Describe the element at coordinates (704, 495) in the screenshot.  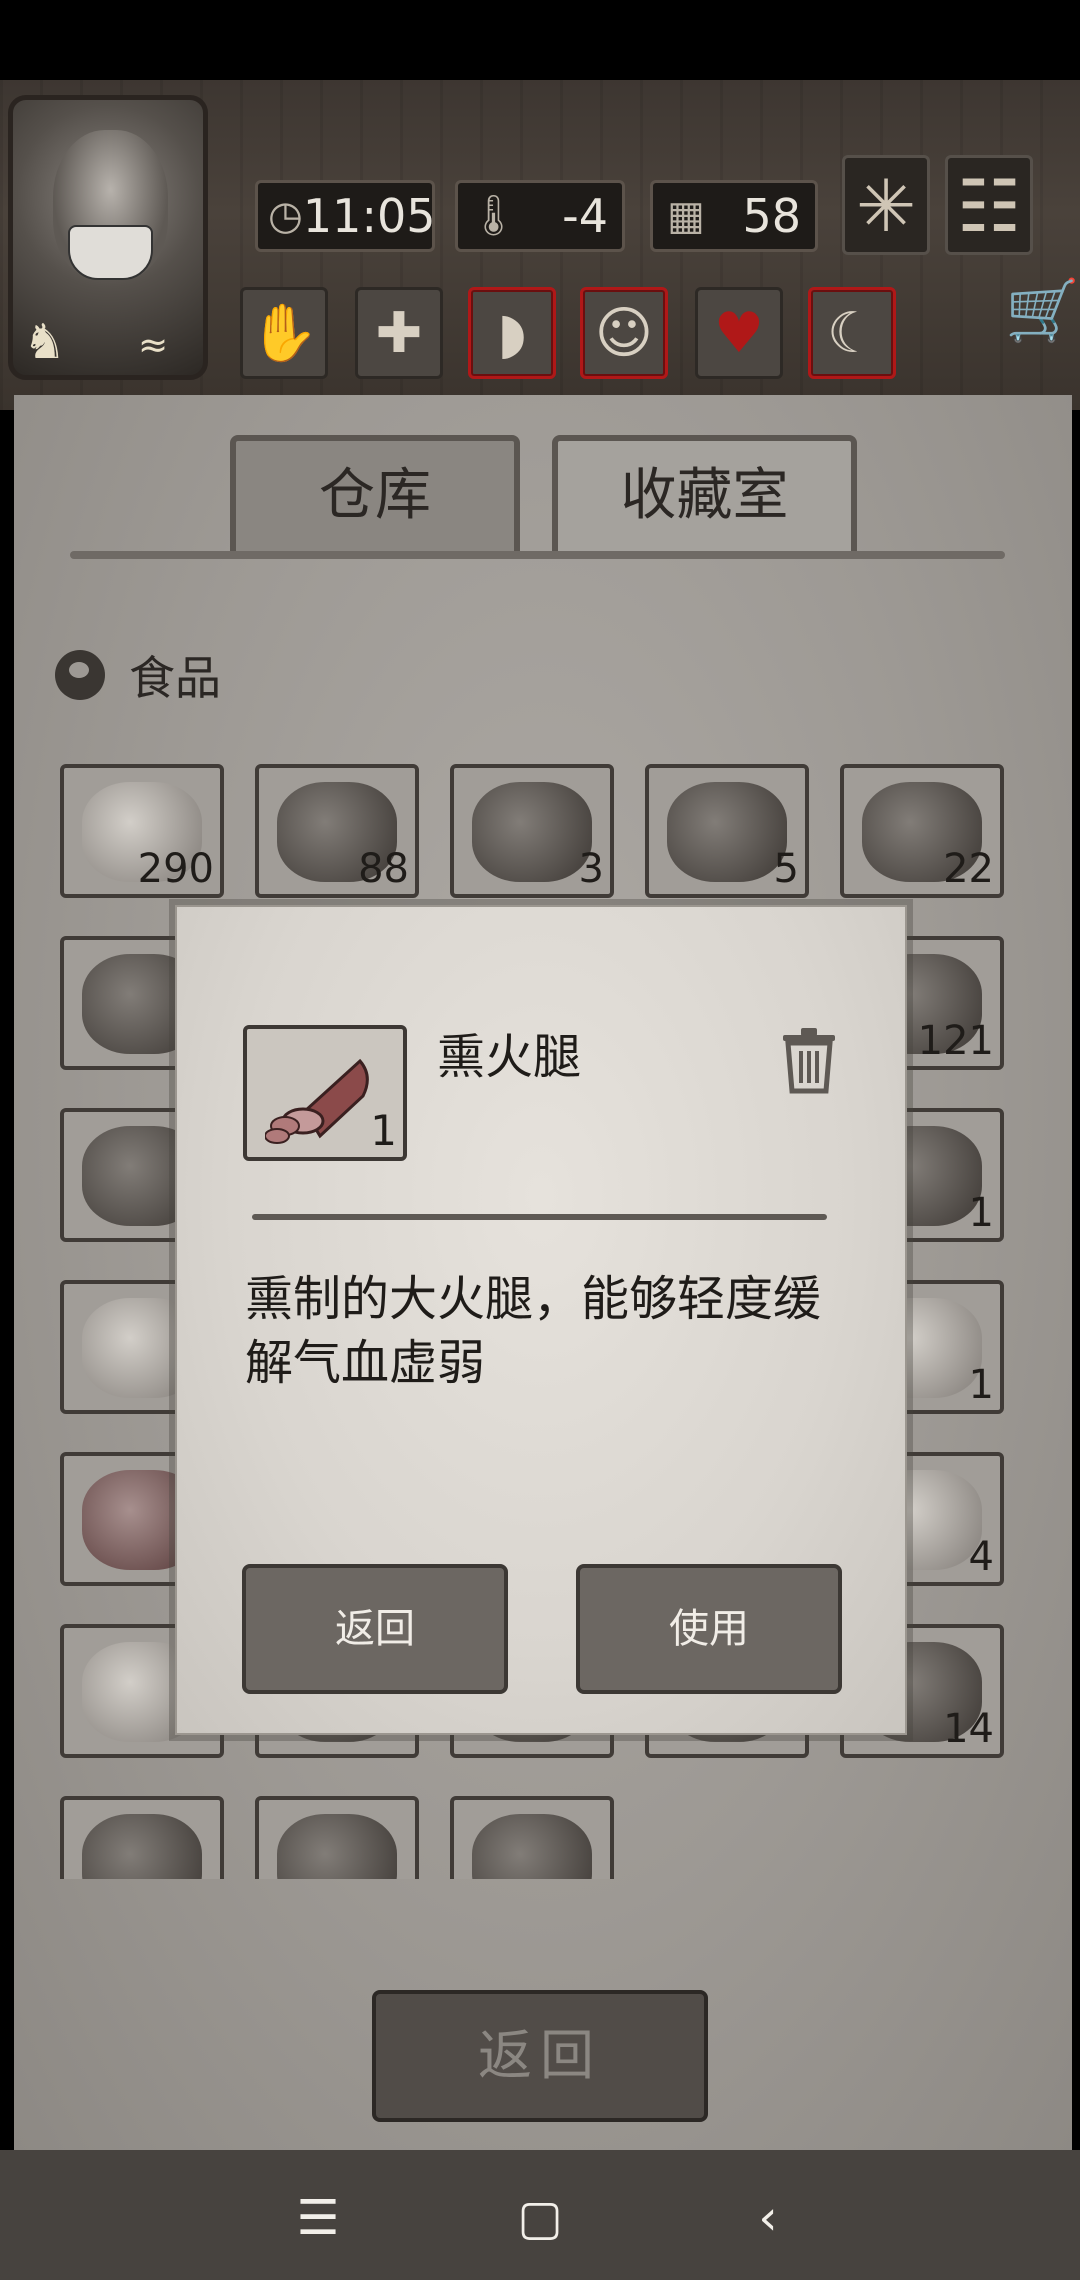
I see `tab-collection: 收藏室` at that location.